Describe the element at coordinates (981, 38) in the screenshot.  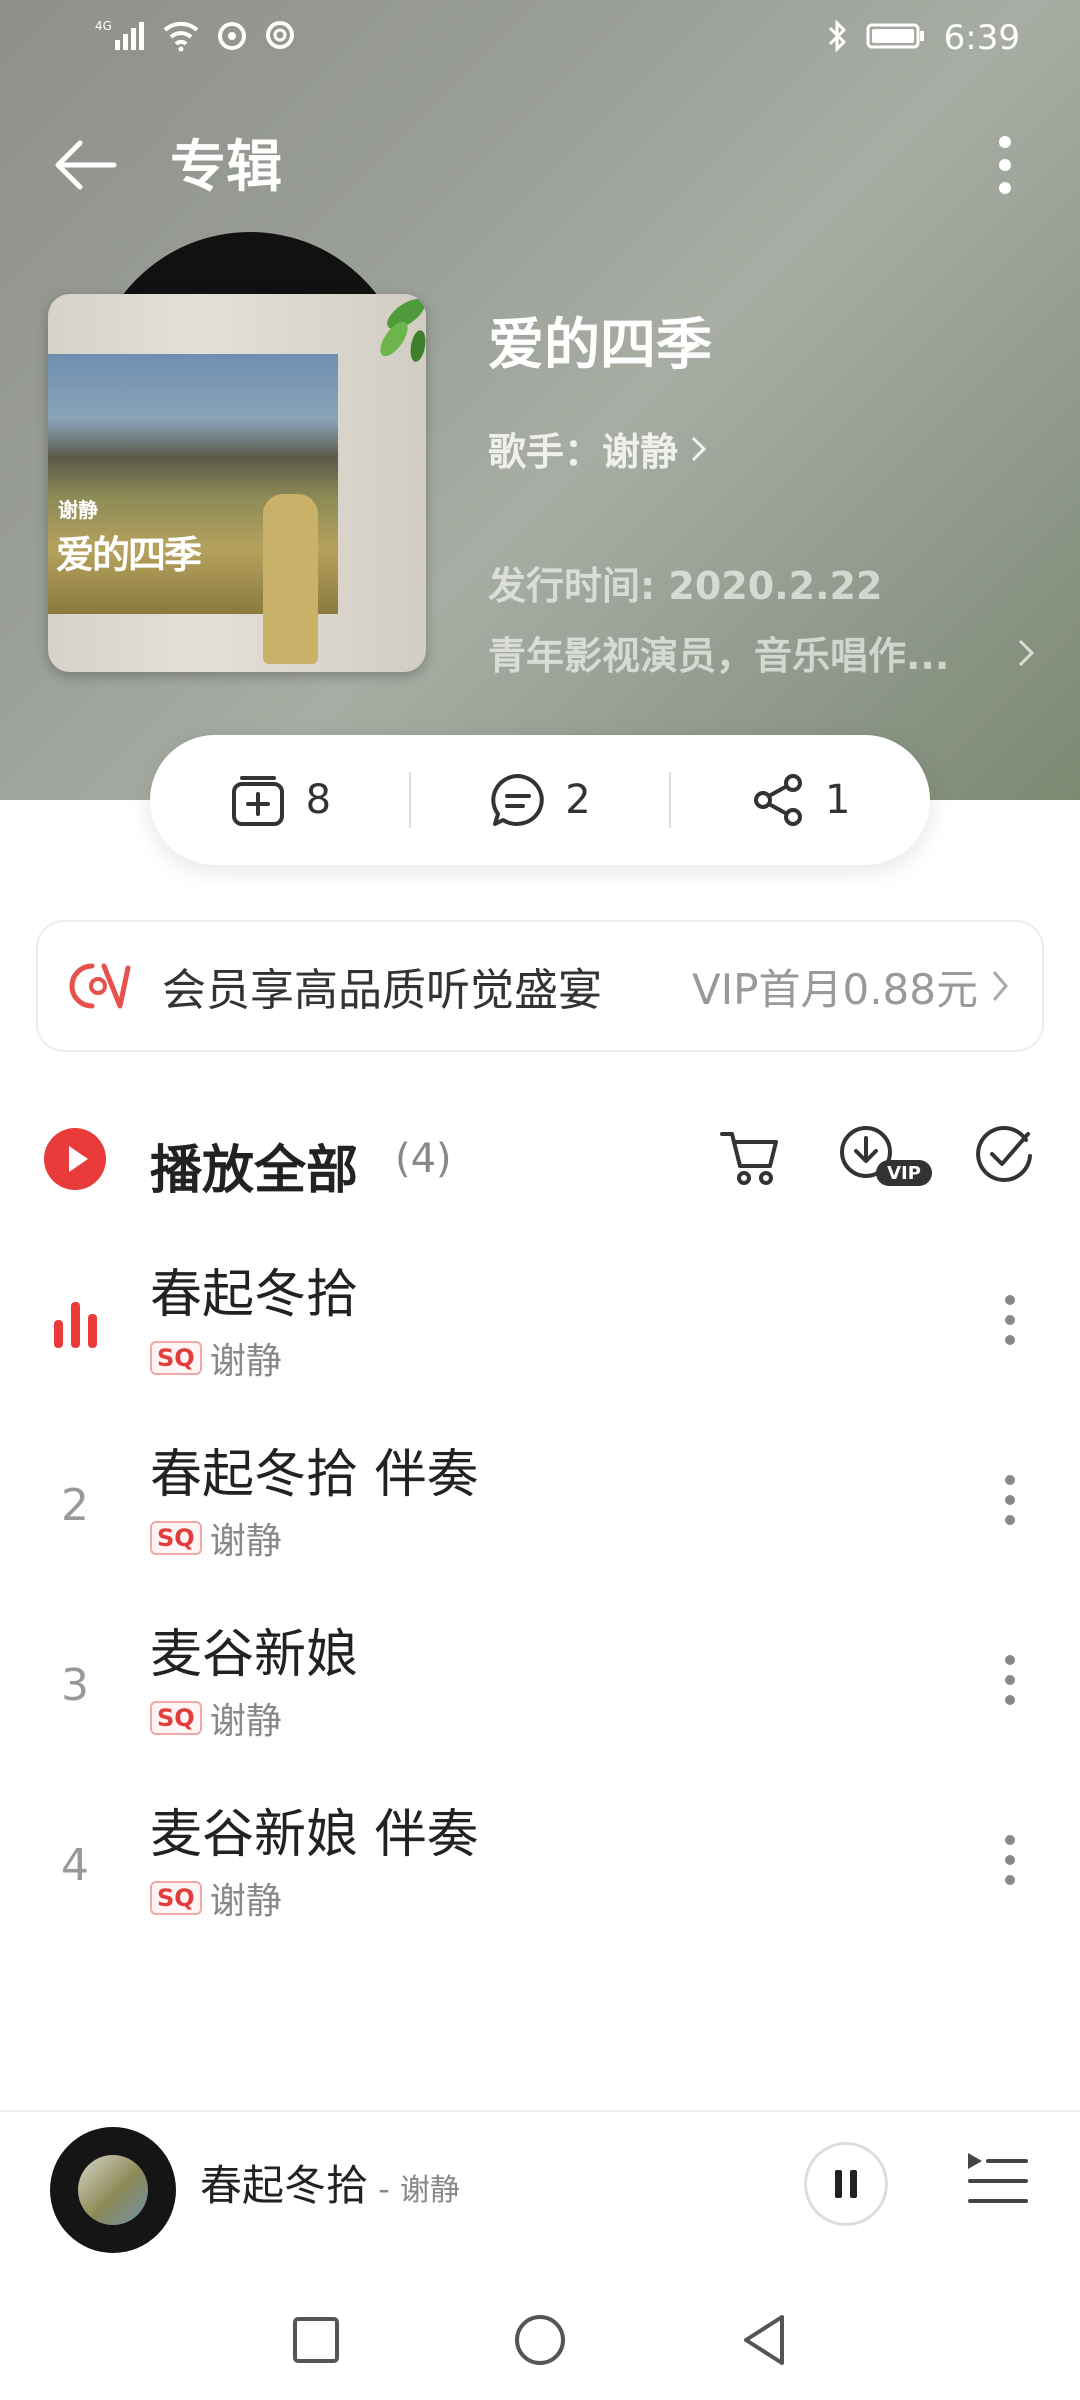
I see `status-time: 6:39` at that location.